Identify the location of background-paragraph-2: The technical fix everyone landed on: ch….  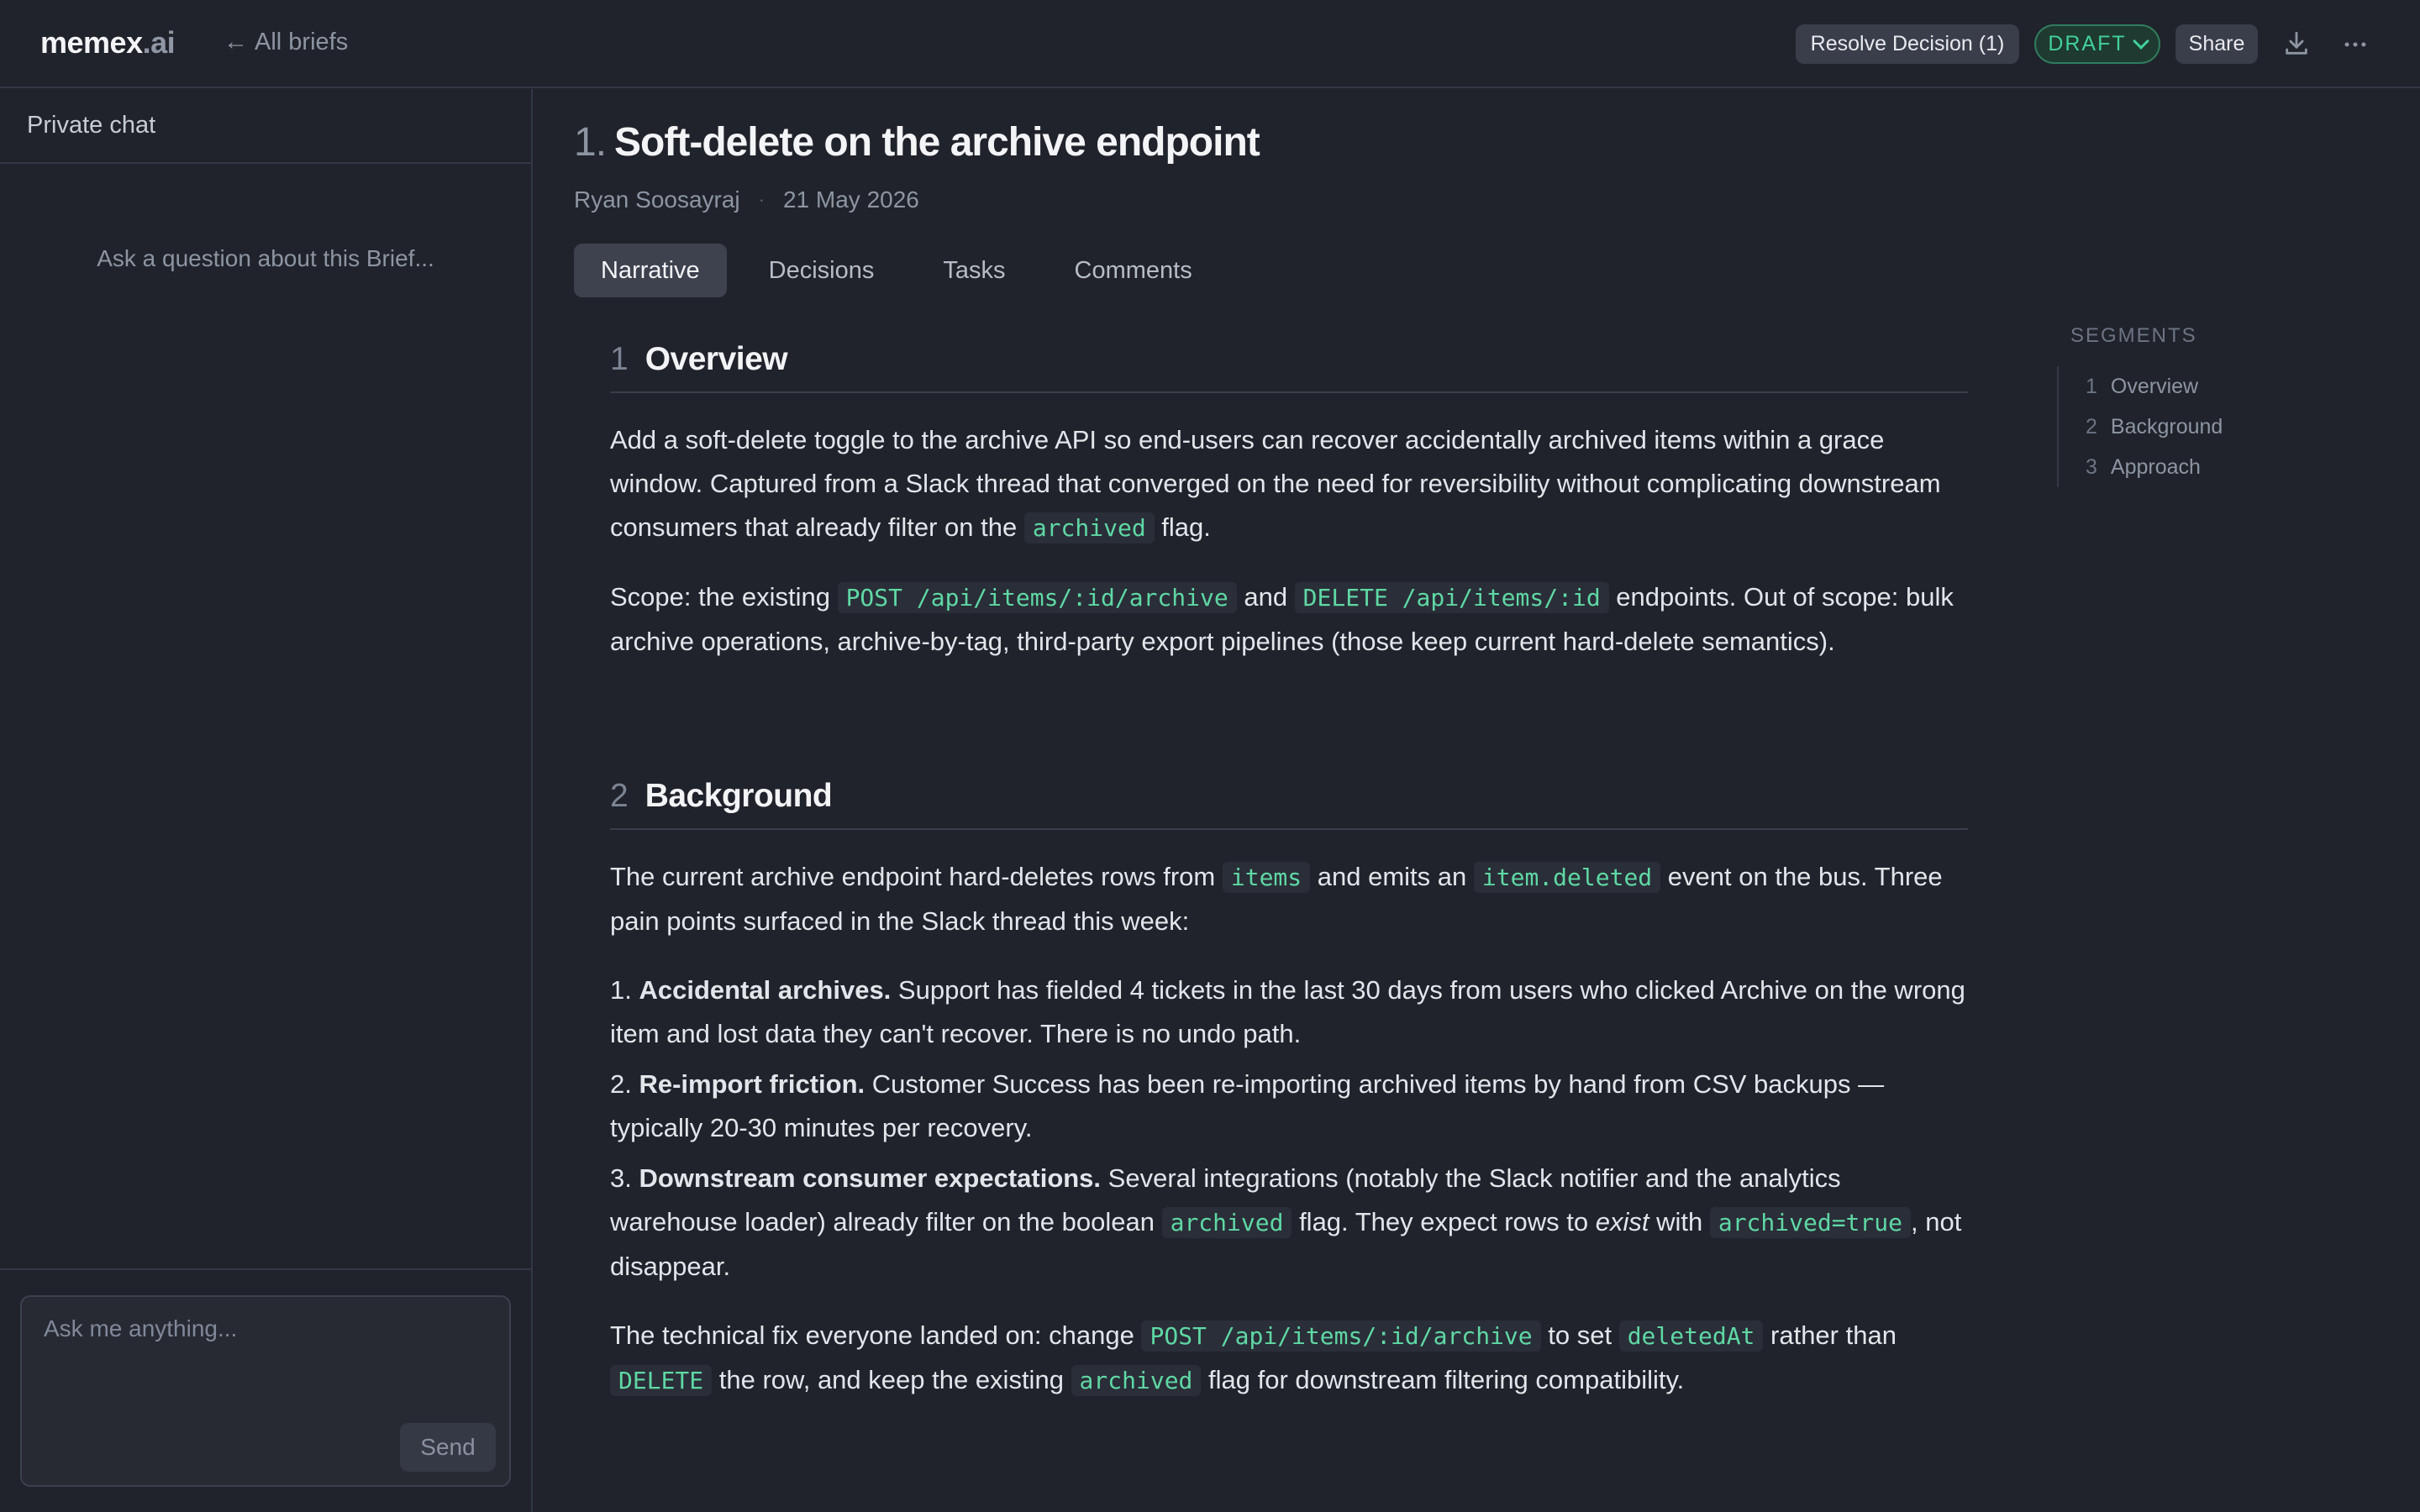
(1254, 1358).